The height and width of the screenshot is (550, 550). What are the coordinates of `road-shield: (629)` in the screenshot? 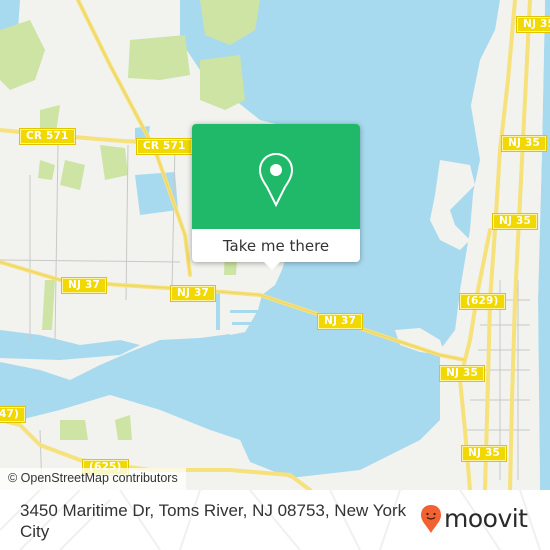 It's located at (482, 301).